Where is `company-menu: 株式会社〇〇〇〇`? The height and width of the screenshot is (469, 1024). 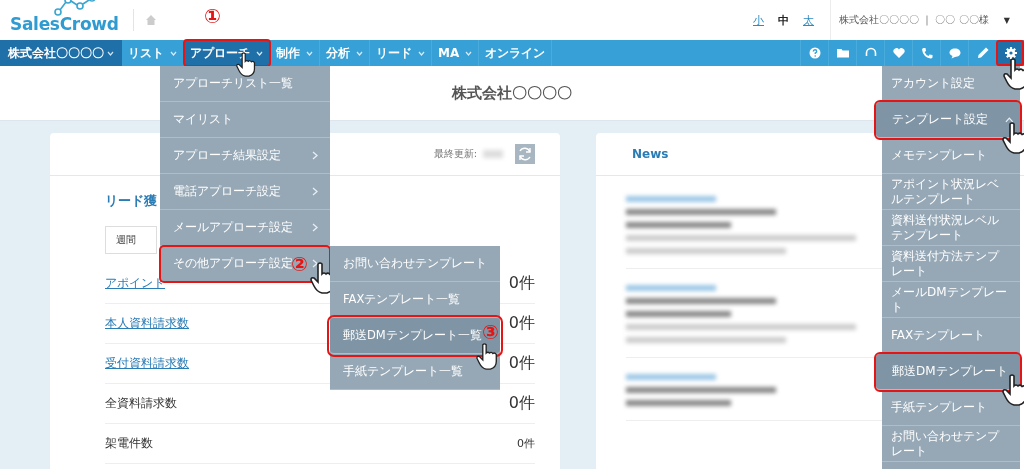 company-menu: 株式会社〇〇〇〇 is located at coordinates (61, 53).